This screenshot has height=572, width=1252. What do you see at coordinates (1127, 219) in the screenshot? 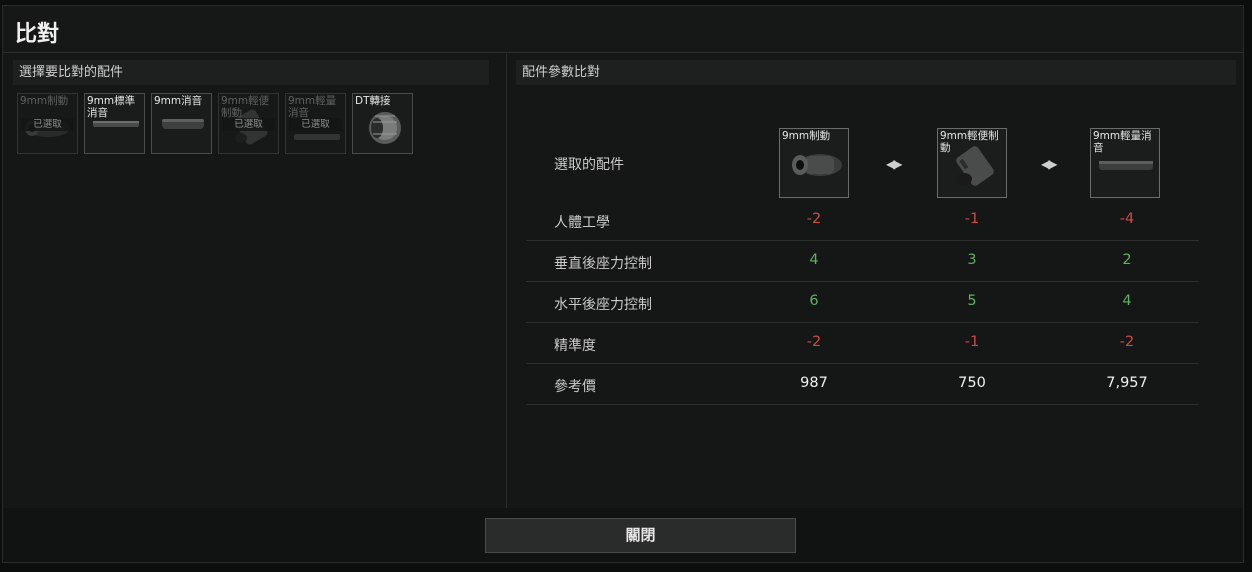
I see `stat-value: -4` at bounding box center [1127, 219].